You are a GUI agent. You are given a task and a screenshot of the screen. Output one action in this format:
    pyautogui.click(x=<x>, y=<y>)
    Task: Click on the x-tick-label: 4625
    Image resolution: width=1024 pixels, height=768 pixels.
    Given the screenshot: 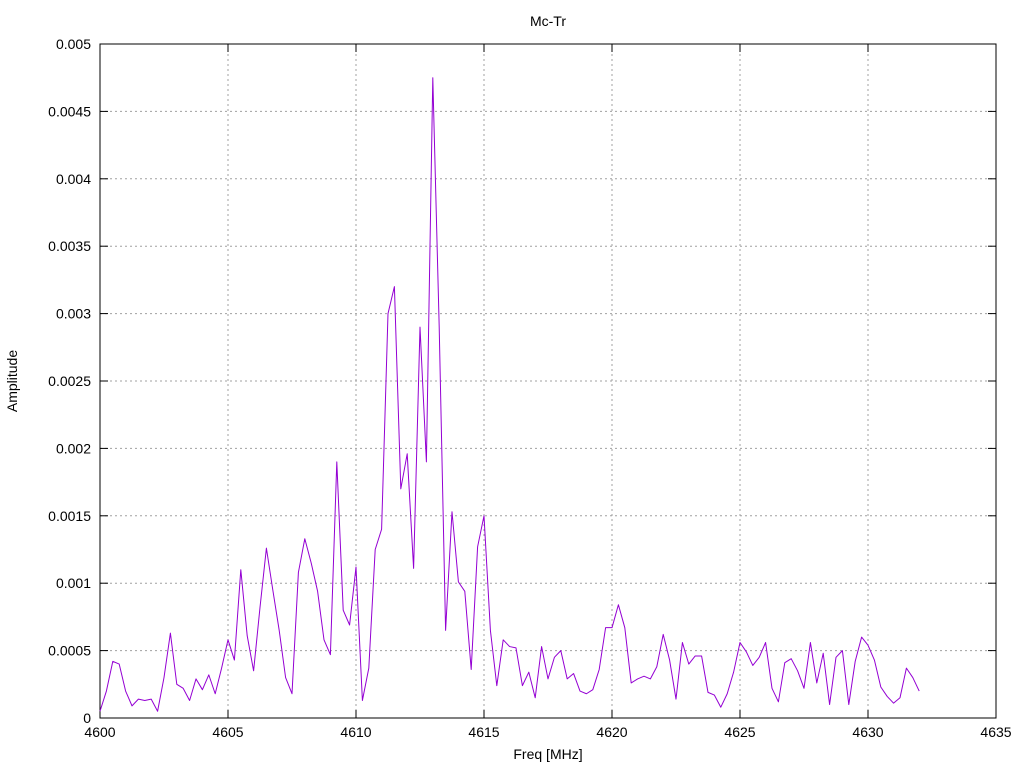 What is the action you would take?
    pyautogui.click(x=739, y=732)
    